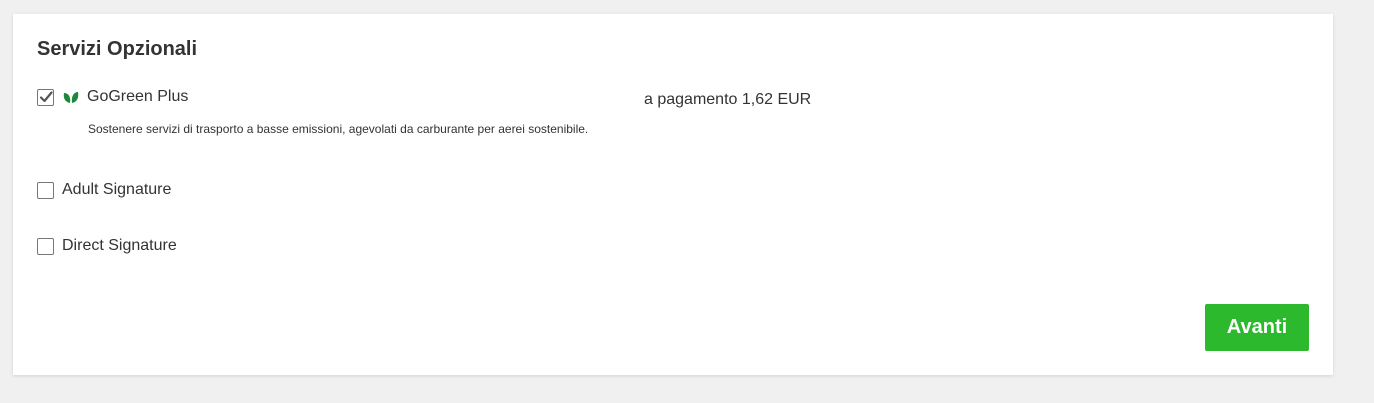 This screenshot has width=1374, height=403. What do you see at coordinates (45, 190) in the screenshot?
I see `adult-signature-checkbox` at bounding box center [45, 190].